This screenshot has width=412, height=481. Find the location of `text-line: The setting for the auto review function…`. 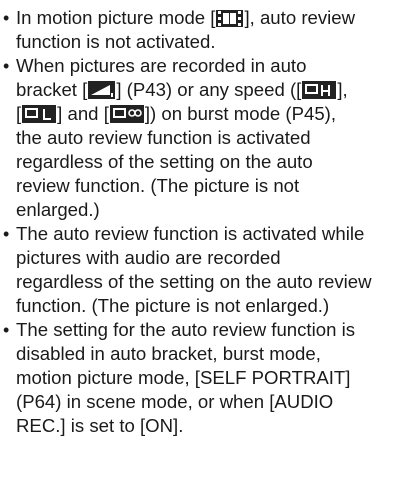

text-line: The setting for the auto review function… is located at coordinates (185, 329).